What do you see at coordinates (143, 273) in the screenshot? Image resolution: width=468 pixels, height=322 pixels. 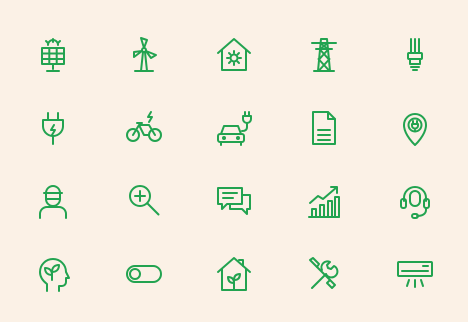 I see `toggle-switch-icon` at bounding box center [143, 273].